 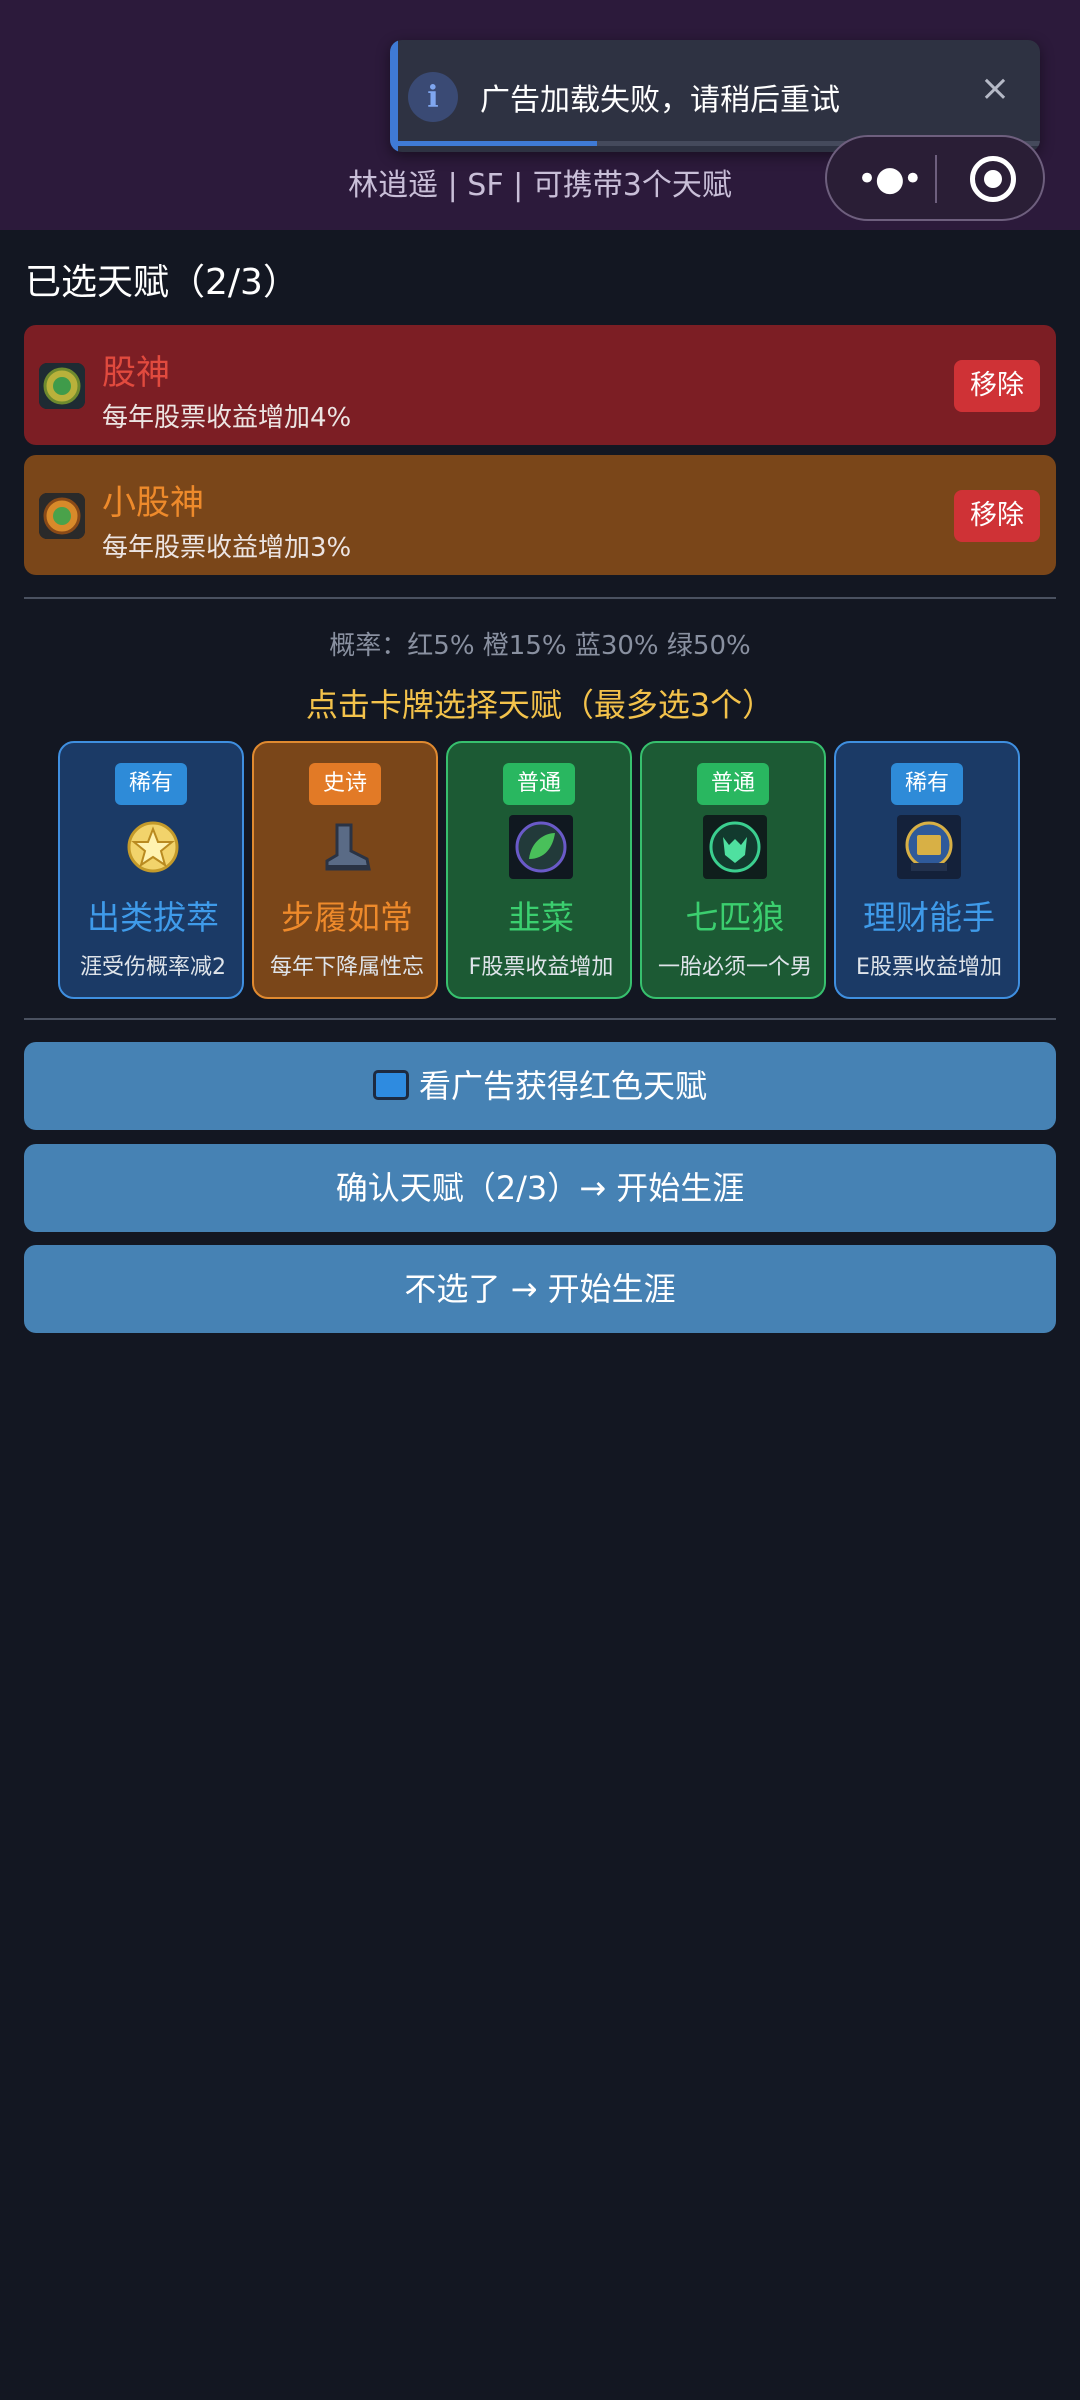 What do you see at coordinates (433, 97) in the screenshot?
I see `info-icon: i` at bounding box center [433, 97].